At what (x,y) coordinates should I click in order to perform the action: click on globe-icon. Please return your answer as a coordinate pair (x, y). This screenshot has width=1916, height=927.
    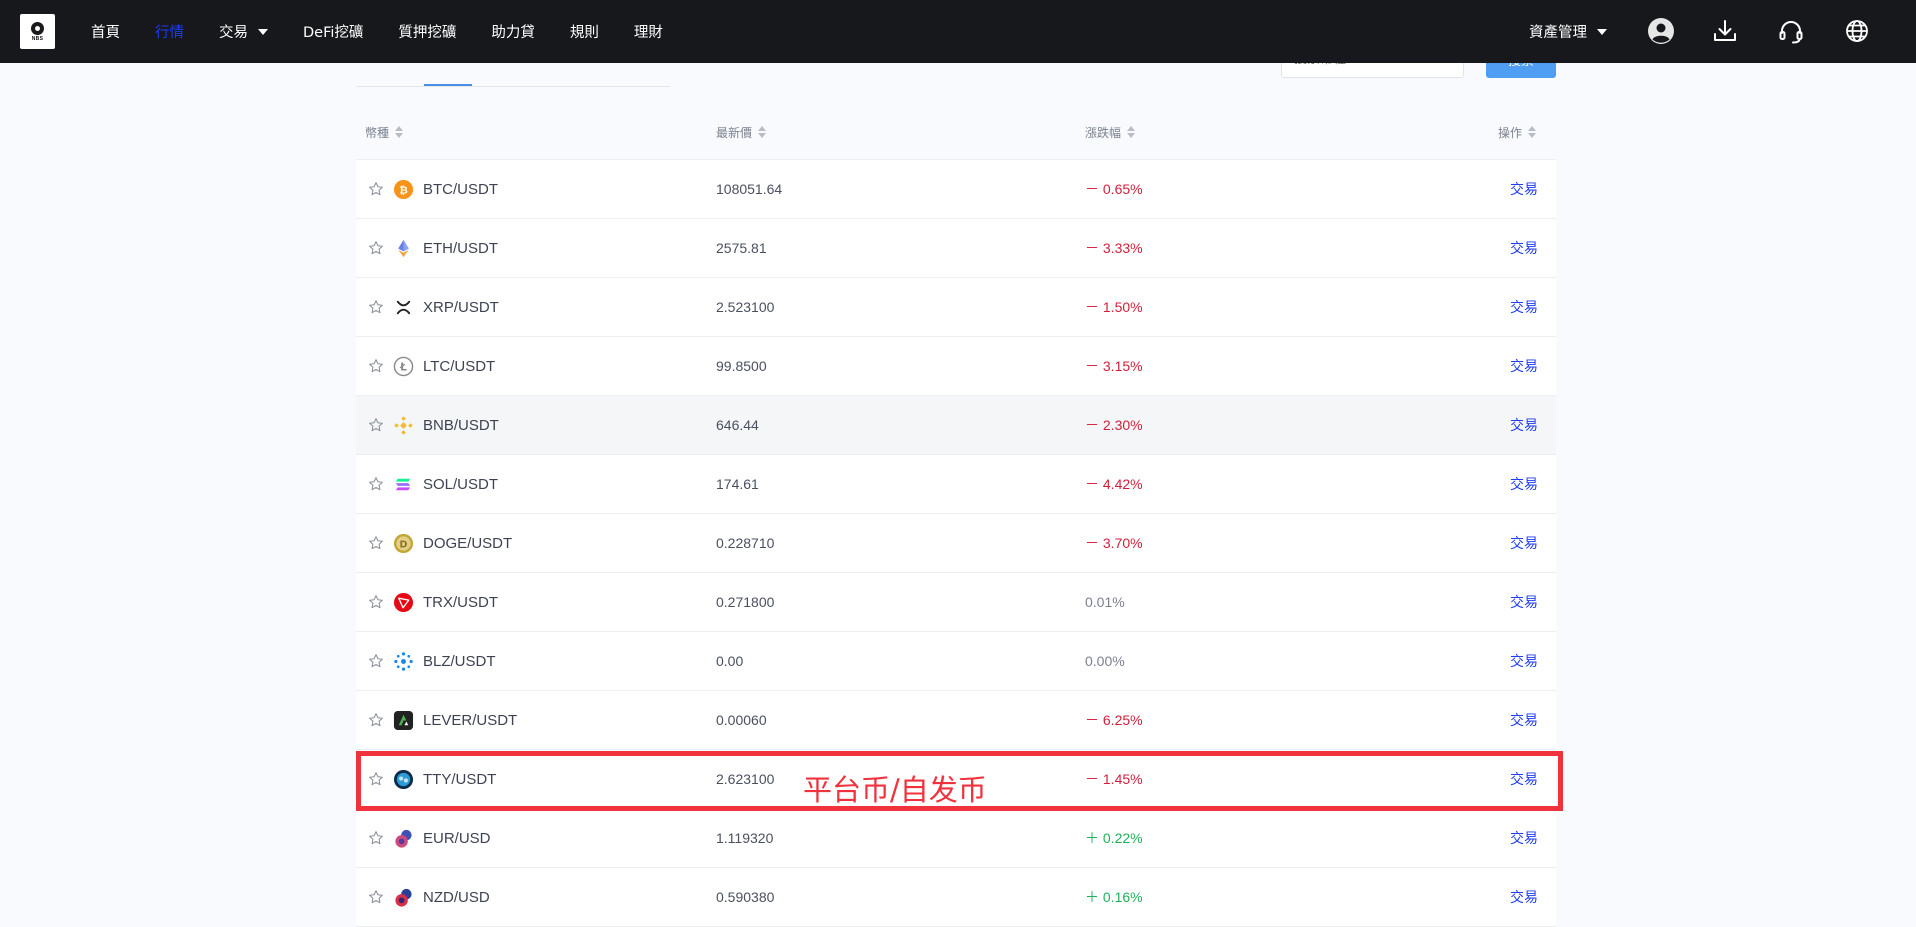
    Looking at the image, I should click on (1857, 31).